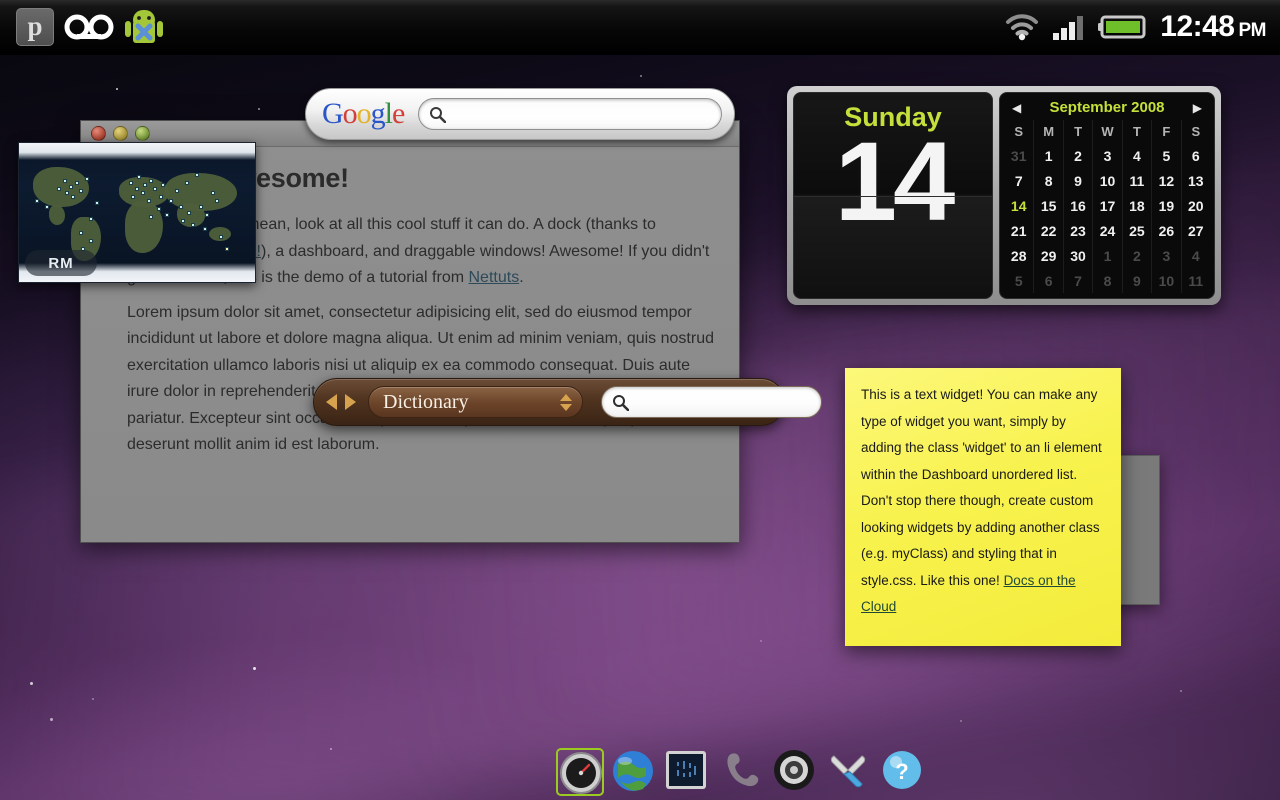  Describe the element at coordinates (1077, 231) in the screenshot. I see `calendar-day-cell: 23` at that location.